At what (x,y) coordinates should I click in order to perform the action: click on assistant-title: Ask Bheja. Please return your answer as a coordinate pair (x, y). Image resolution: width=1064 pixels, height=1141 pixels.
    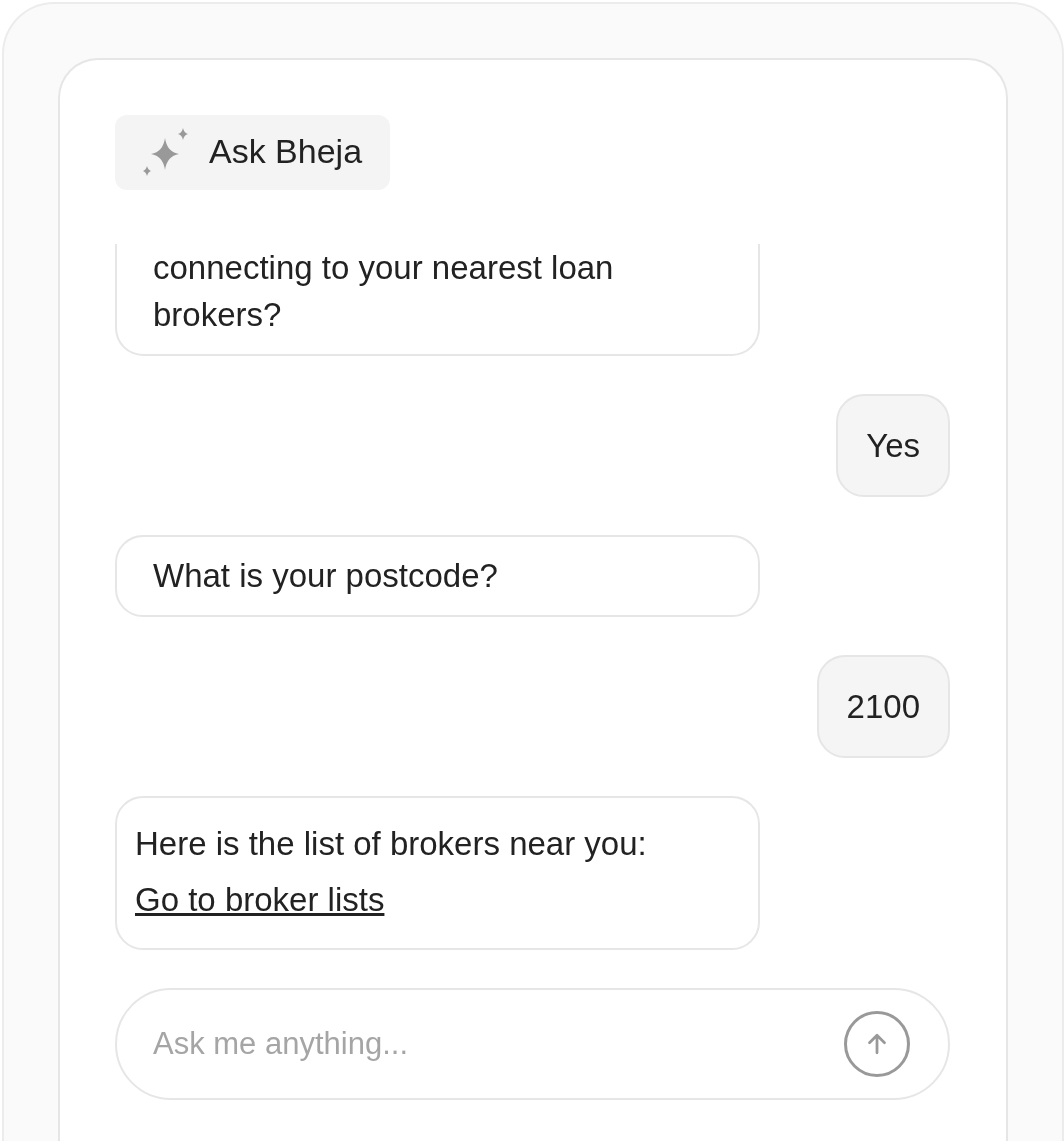
    Looking at the image, I should click on (286, 151).